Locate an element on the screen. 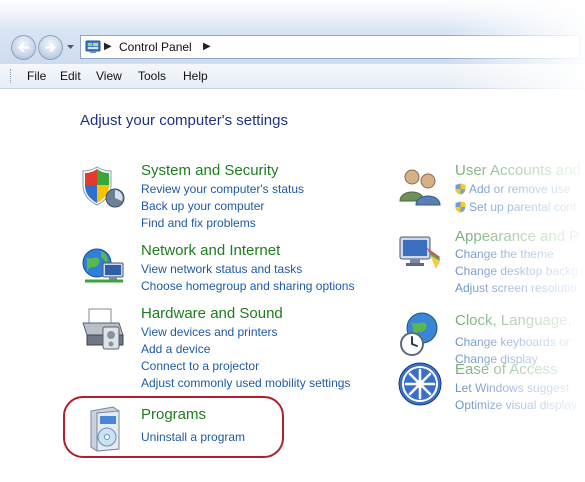  link-homegroup-sharing: Choose homegroup and sharing options is located at coordinates (247, 286).